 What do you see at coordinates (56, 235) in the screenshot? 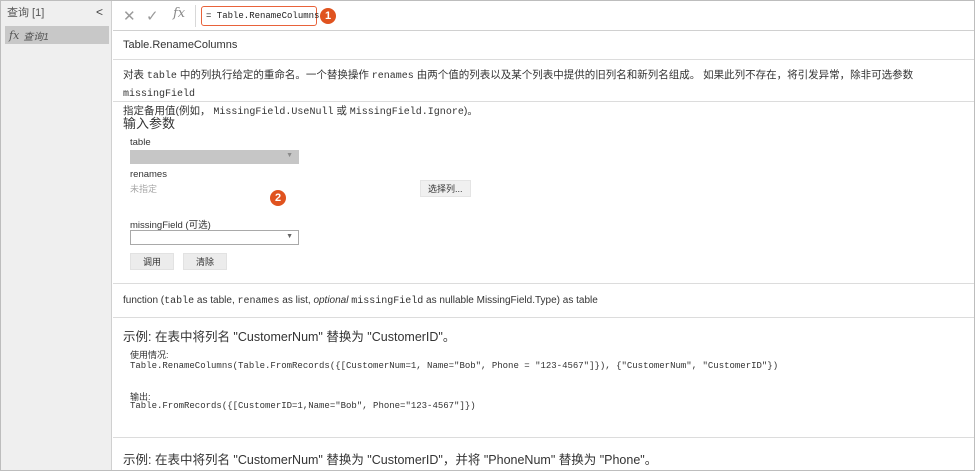
I see `queries-pane: 查询 [1] < fx 查询1` at bounding box center [56, 235].